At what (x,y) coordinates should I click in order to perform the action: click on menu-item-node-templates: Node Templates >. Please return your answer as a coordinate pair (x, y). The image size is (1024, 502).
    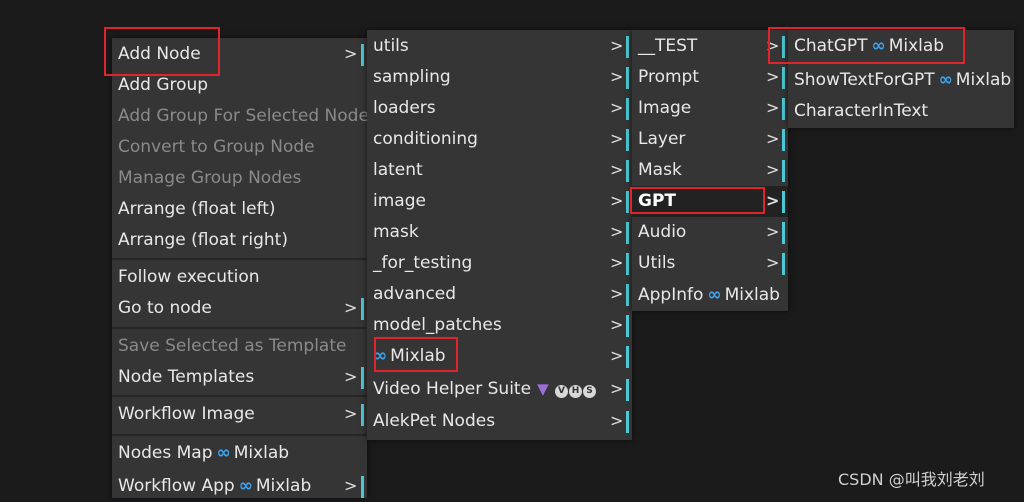
    Looking at the image, I should click on (239, 377).